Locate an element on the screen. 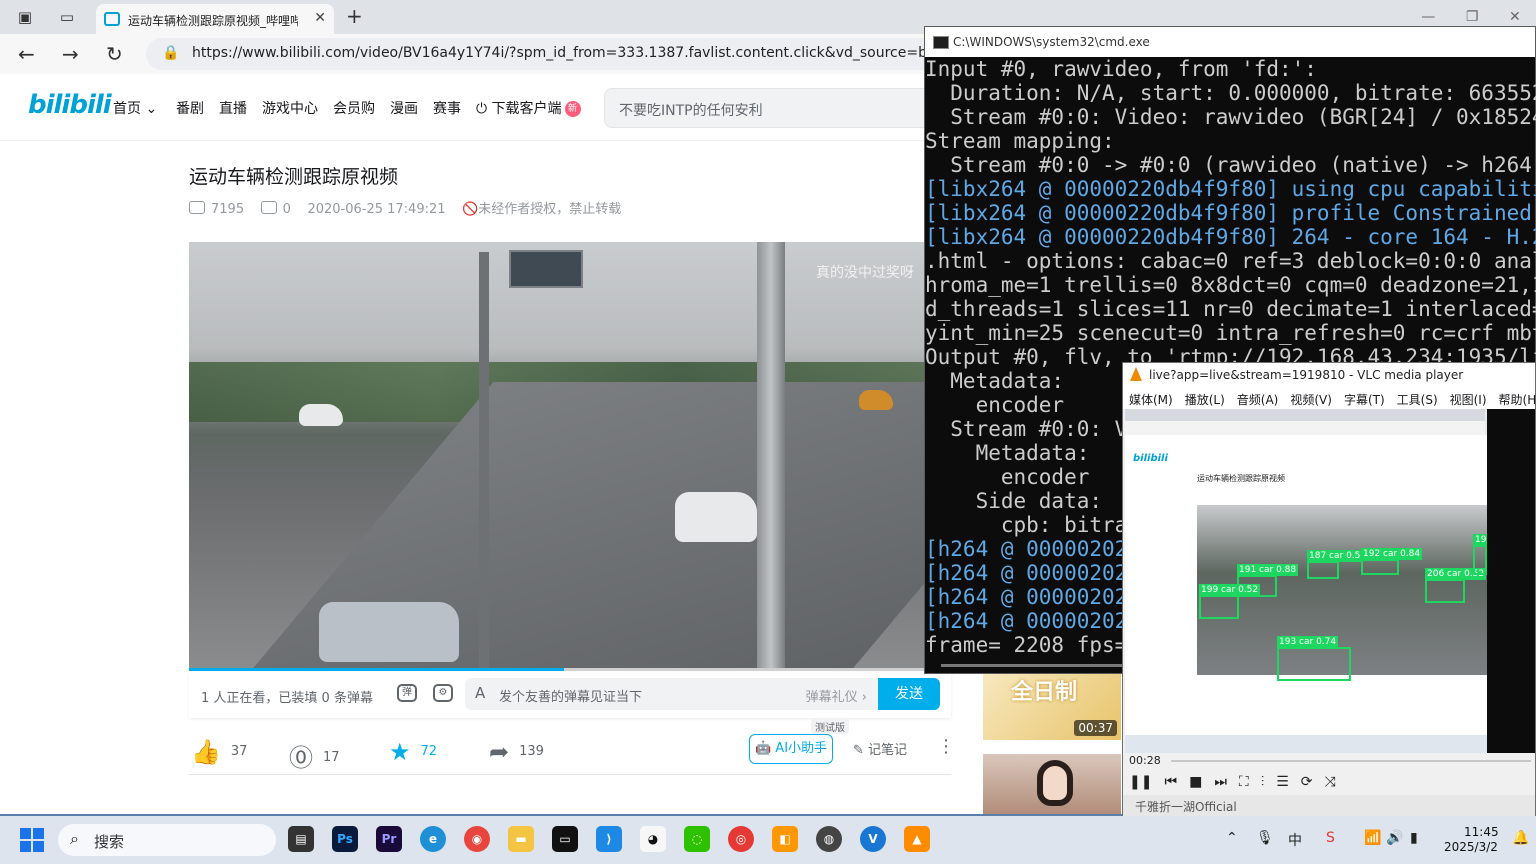  minimize-button: — is located at coordinates (1428, 17).